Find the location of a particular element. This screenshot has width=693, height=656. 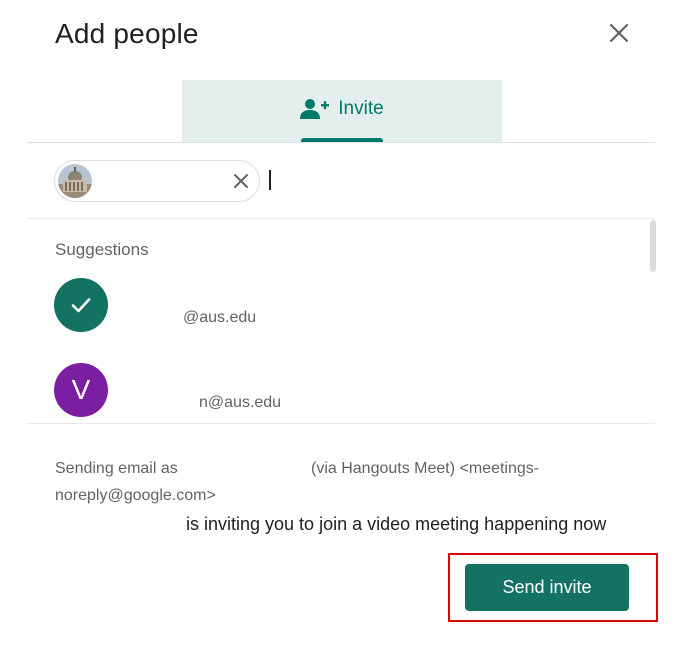

selected-avatar is located at coordinates (81, 305).